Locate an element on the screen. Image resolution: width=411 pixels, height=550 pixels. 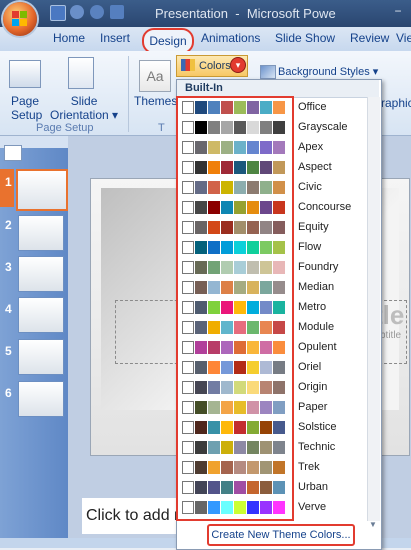
app-name: Microsoft Powe is located at coordinates (291, 13).